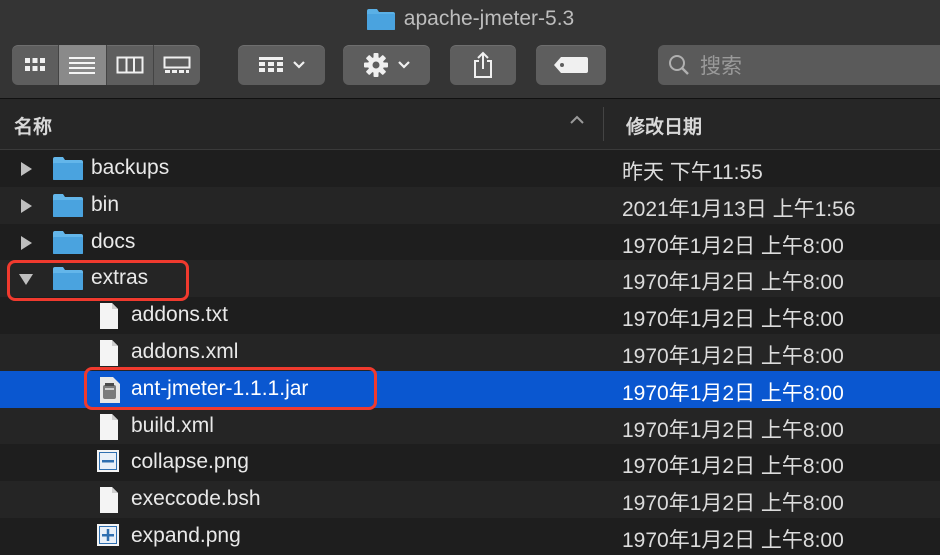 The height and width of the screenshot is (555, 940). What do you see at coordinates (721, 66) in the screenshot?
I see `search-placeholder: 搜索` at bounding box center [721, 66].